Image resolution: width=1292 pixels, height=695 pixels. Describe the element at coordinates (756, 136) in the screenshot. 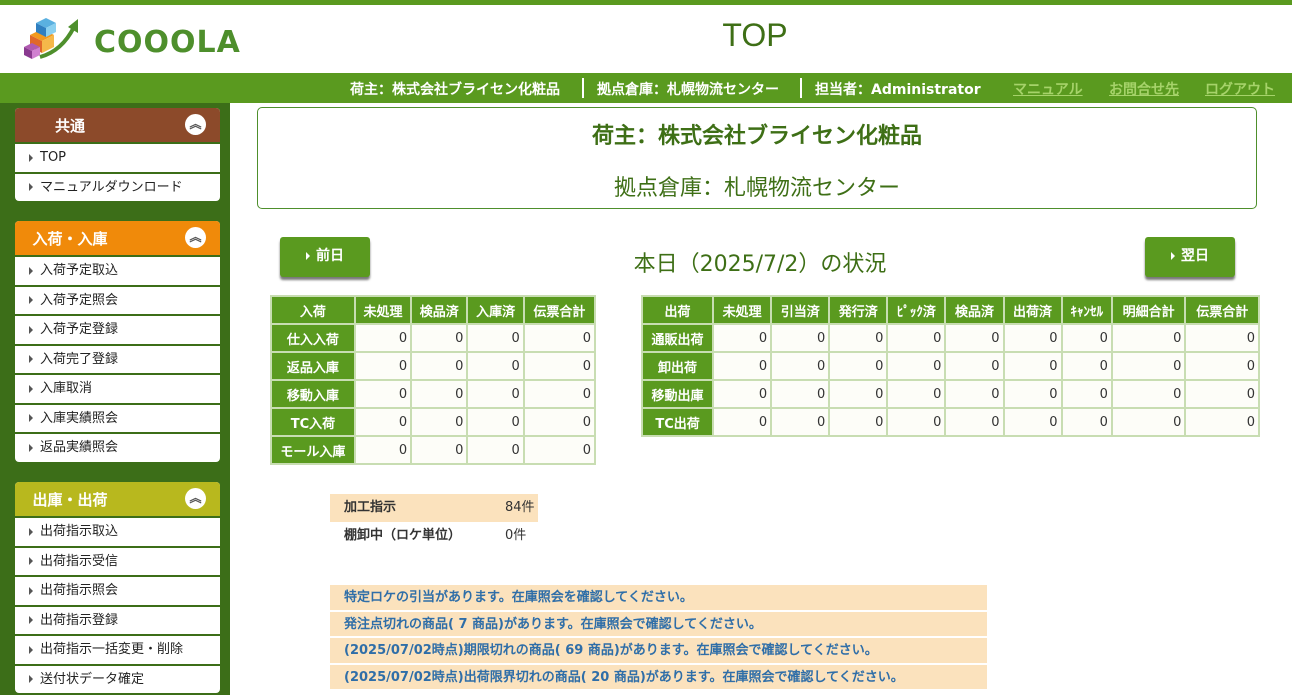

I see `owner-name: 荷主：株式会社ブライセン化粧品` at that location.